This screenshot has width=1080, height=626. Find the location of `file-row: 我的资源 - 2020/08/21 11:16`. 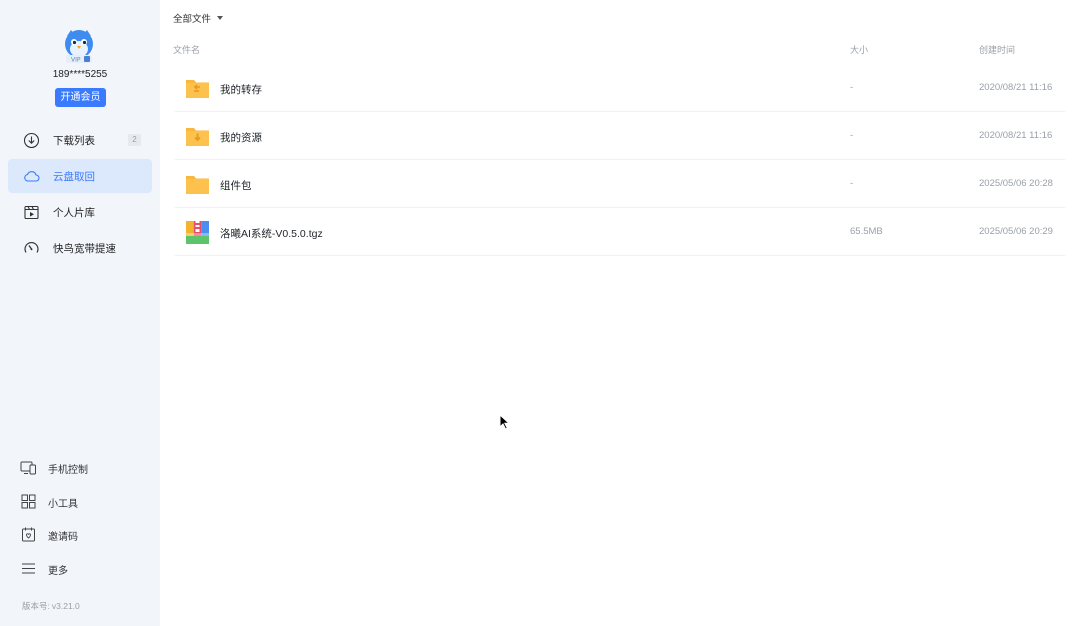

file-row: 我的资源 - 2020/08/21 11:16 is located at coordinates (620, 136).